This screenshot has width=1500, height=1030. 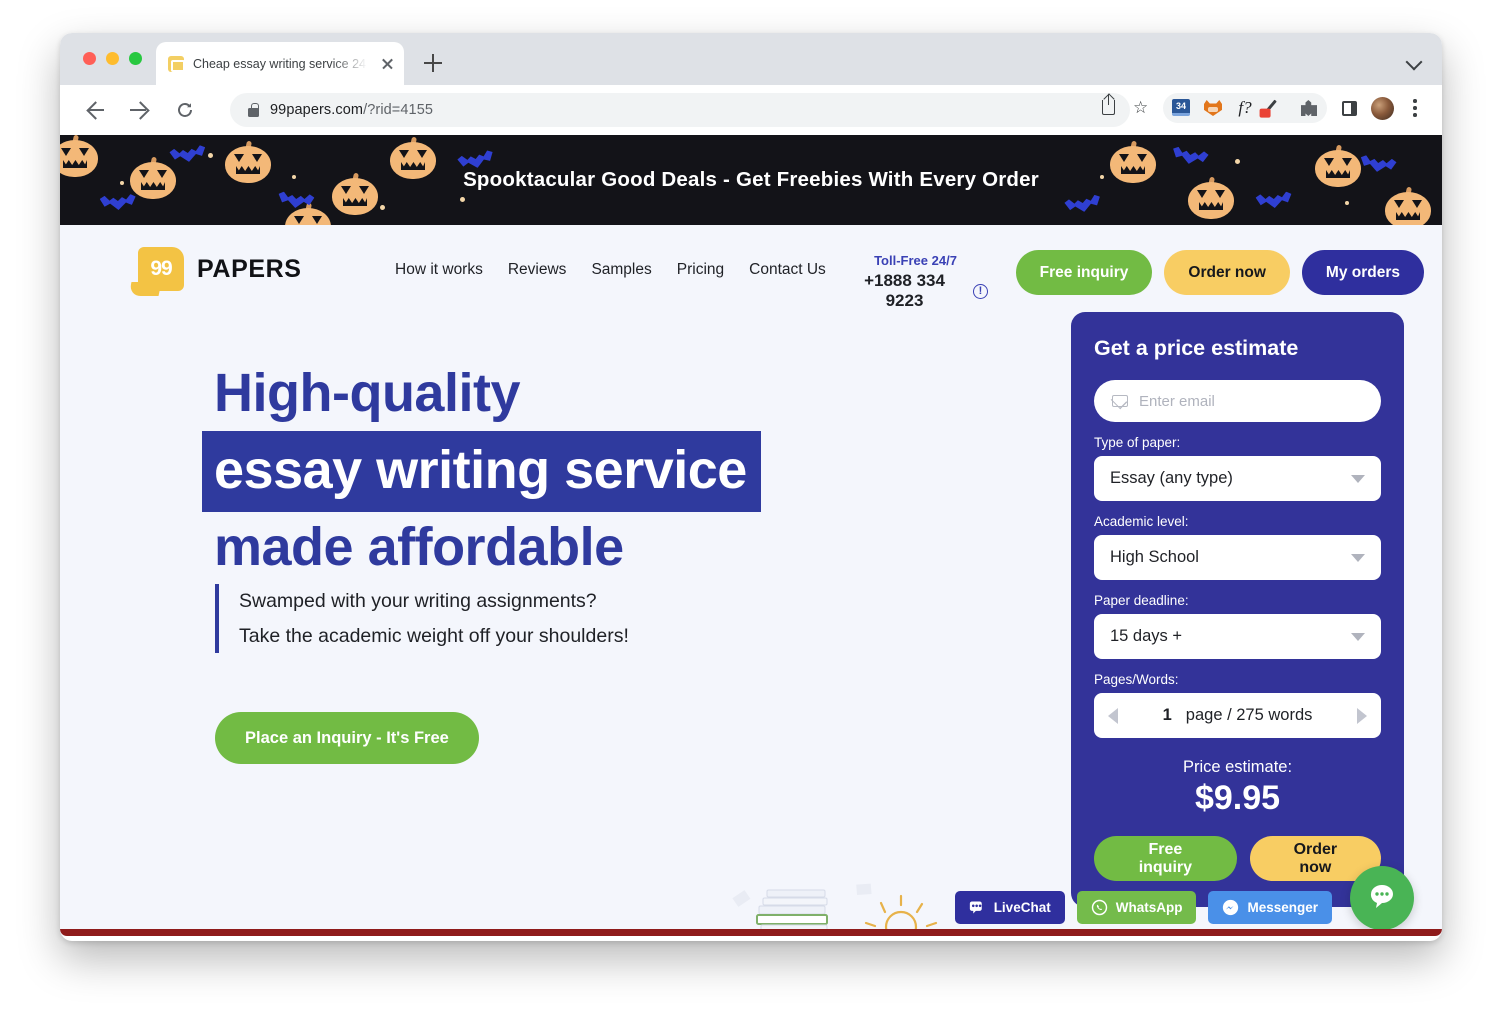 I want to click on f-question-extension-icon: f?, so click(x=1245, y=108).